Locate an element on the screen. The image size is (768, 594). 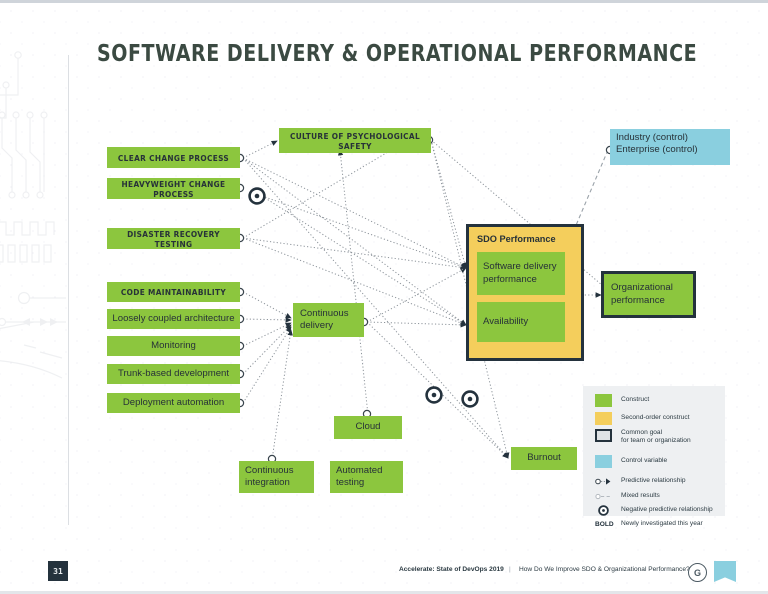
legend-label: Control variable is located at coordinates (644, 461).